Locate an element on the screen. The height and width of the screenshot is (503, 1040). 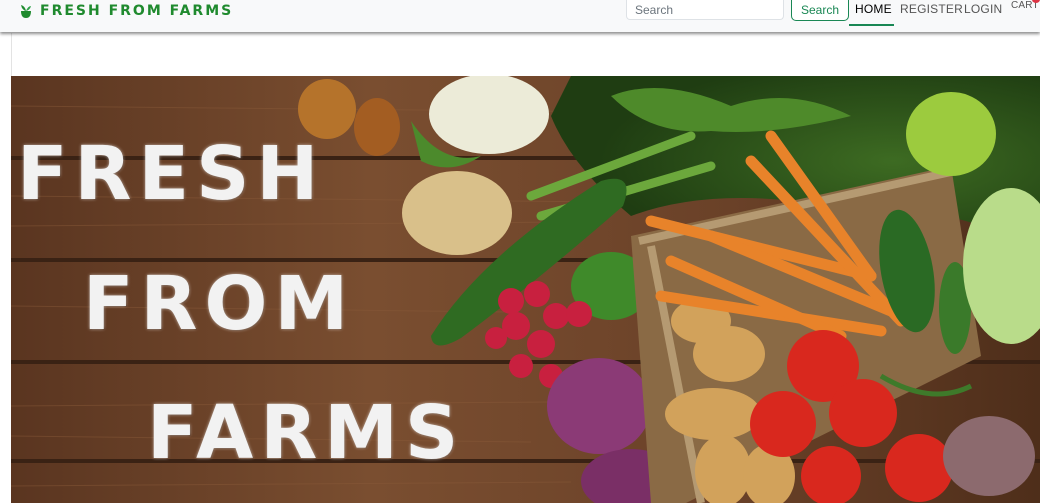
nav-register-link: REGISTER is located at coordinates (931, 9).